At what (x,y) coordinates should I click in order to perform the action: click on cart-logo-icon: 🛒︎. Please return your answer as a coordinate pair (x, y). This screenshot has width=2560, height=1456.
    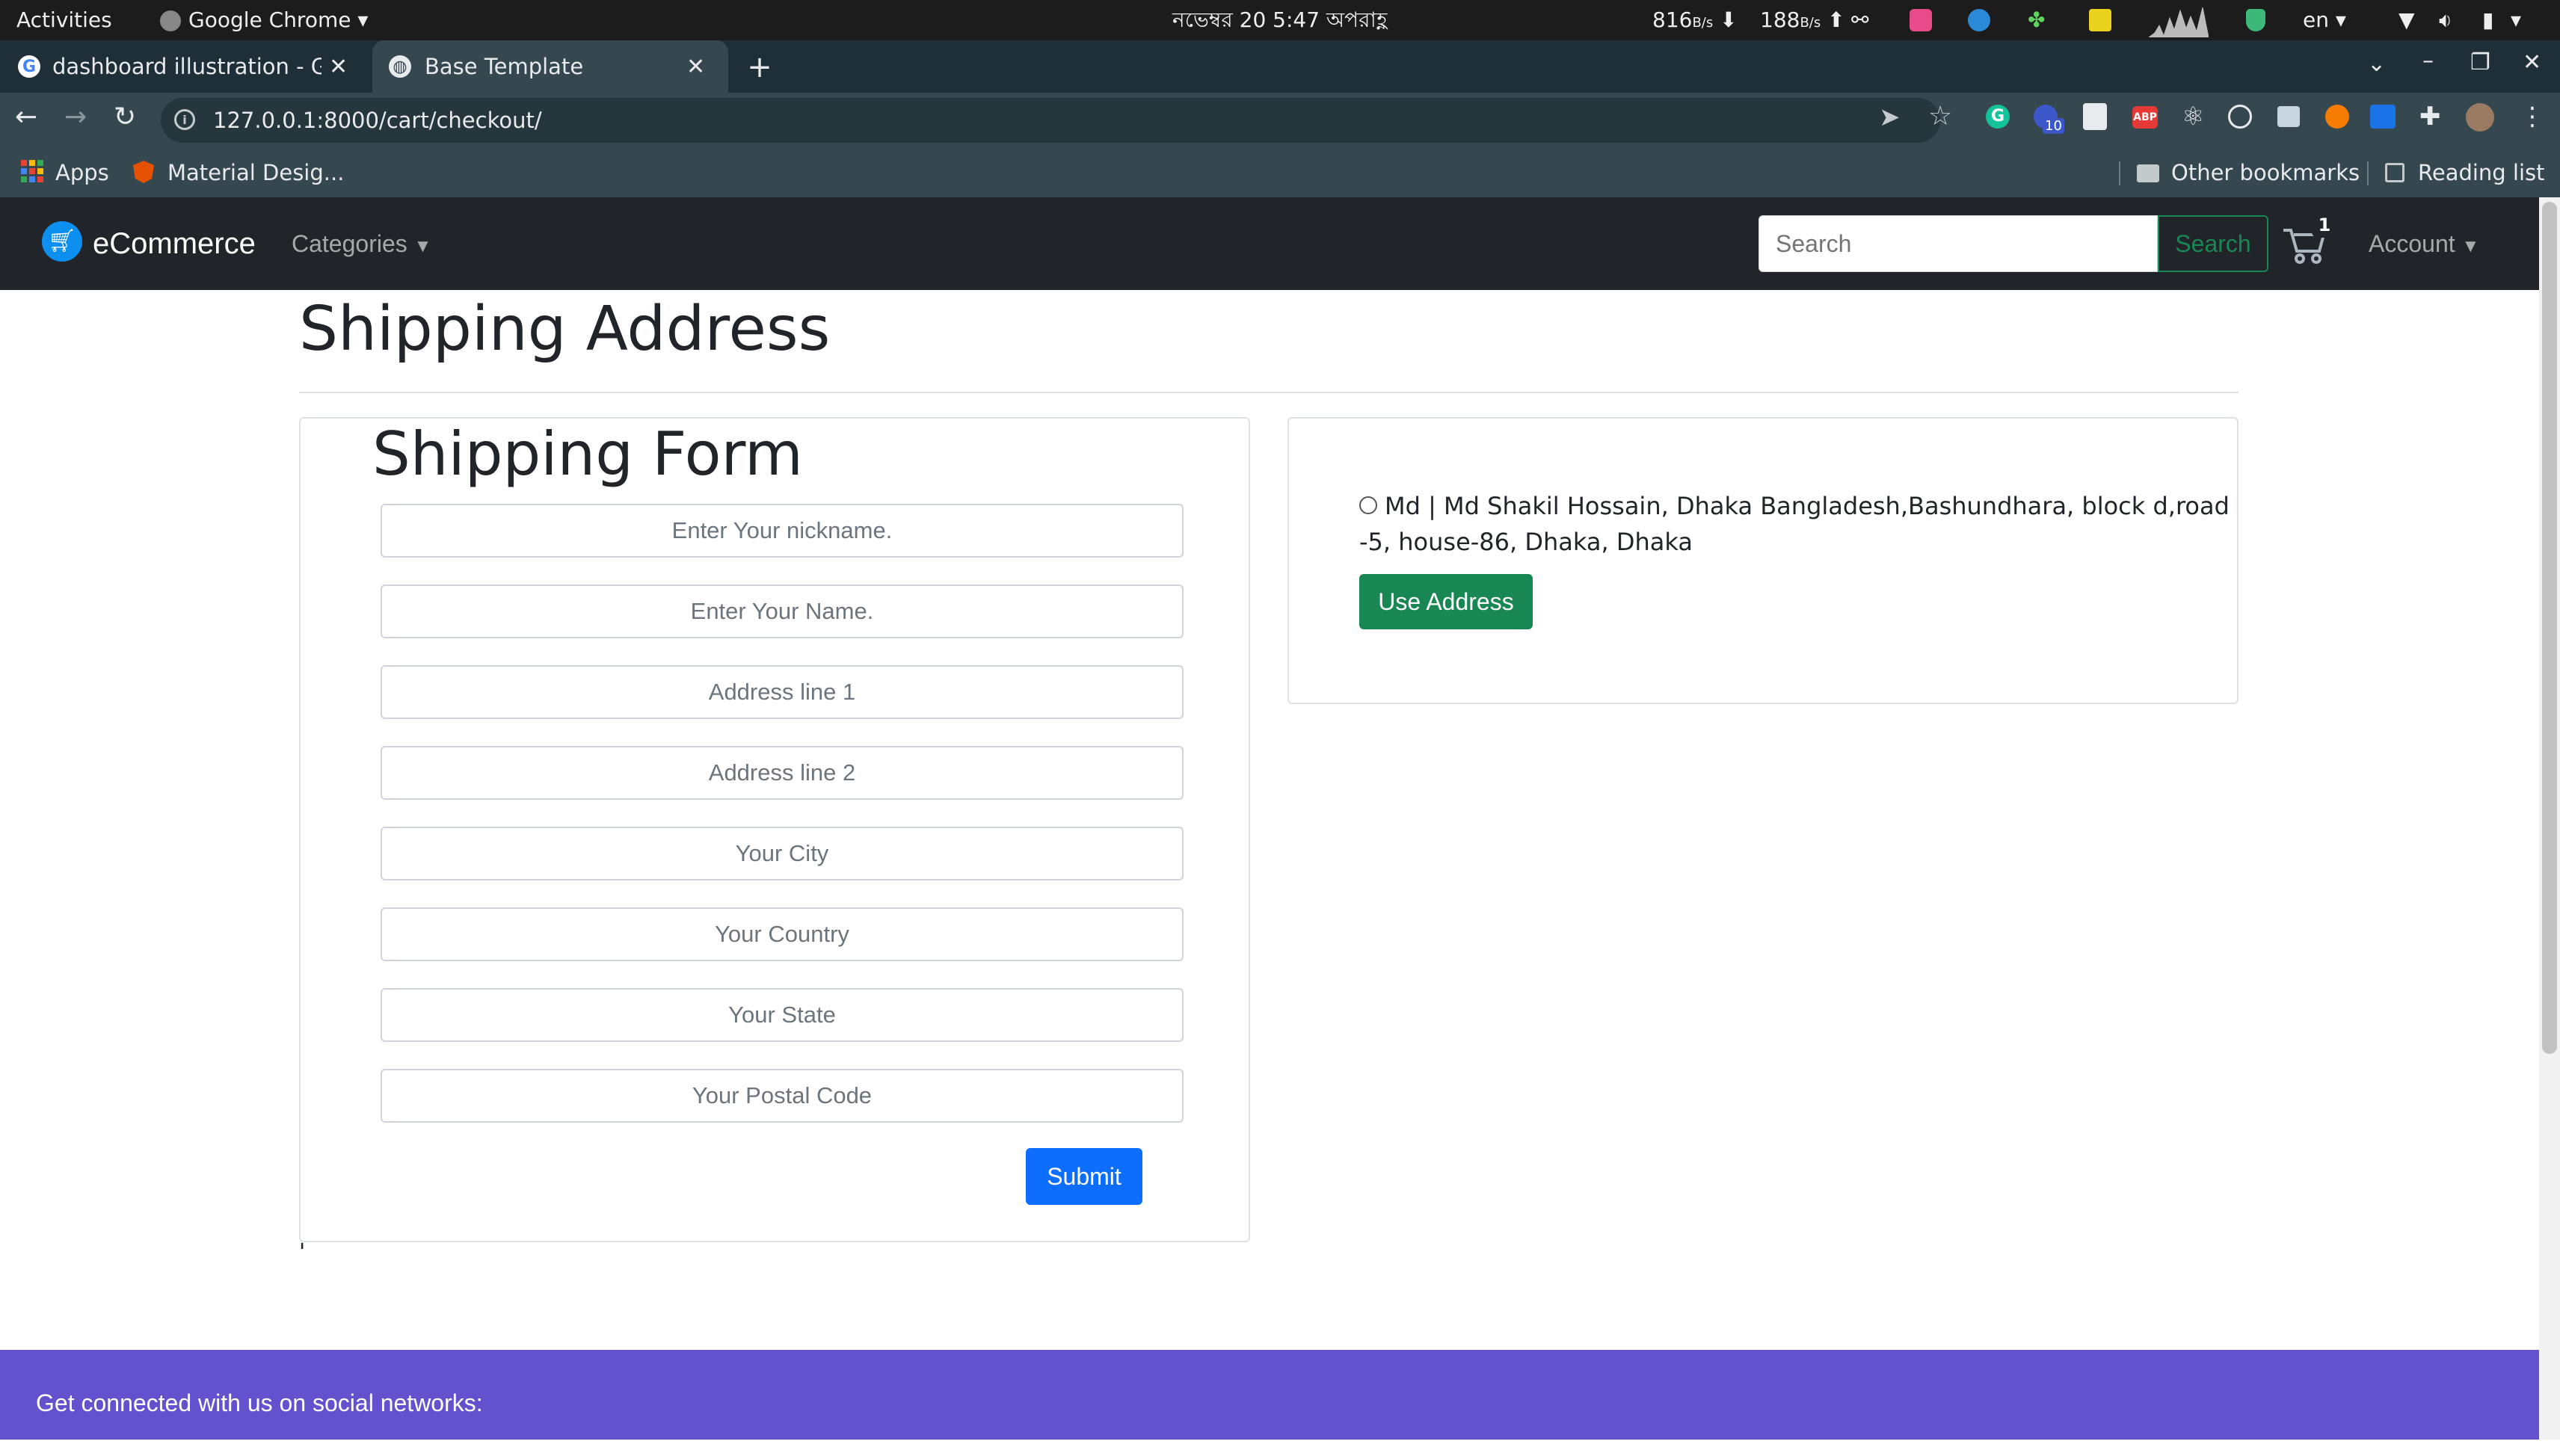
    Looking at the image, I should click on (62, 241).